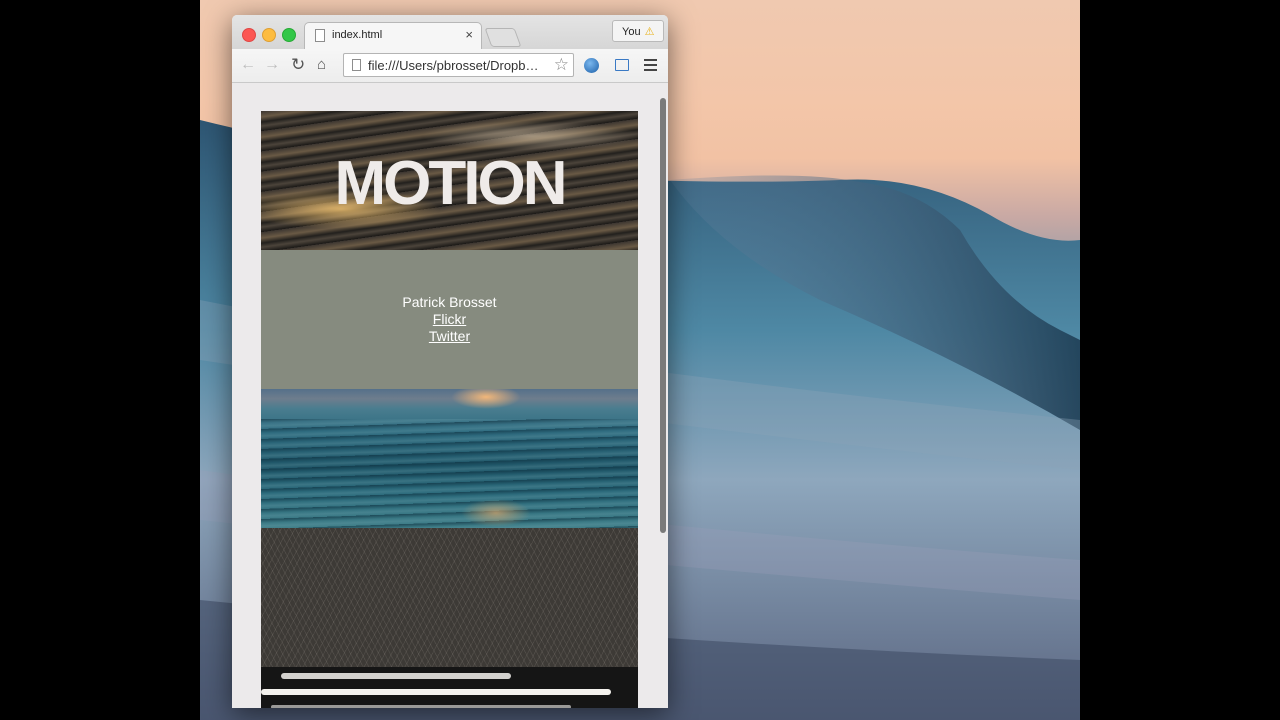 The height and width of the screenshot is (720, 1280). What do you see at coordinates (449, 597) in the screenshot?
I see `star-trails-photo` at bounding box center [449, 597].